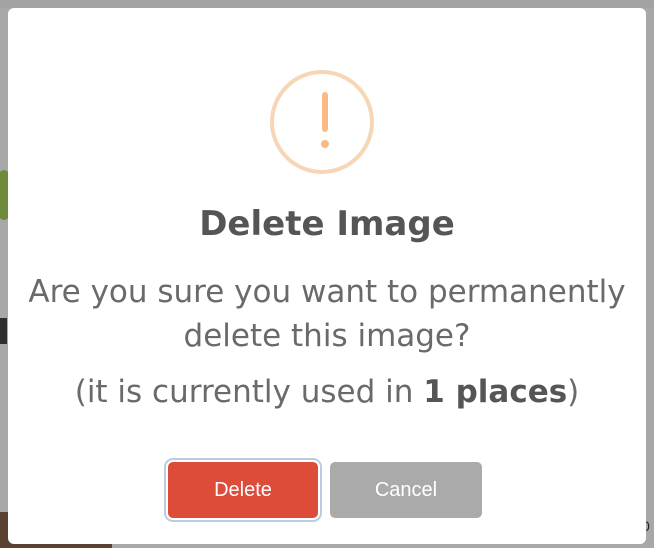  Describe the element at coordinates (327, 224) in the screenshot. I see `dialog-title: Delete Image` at that location.